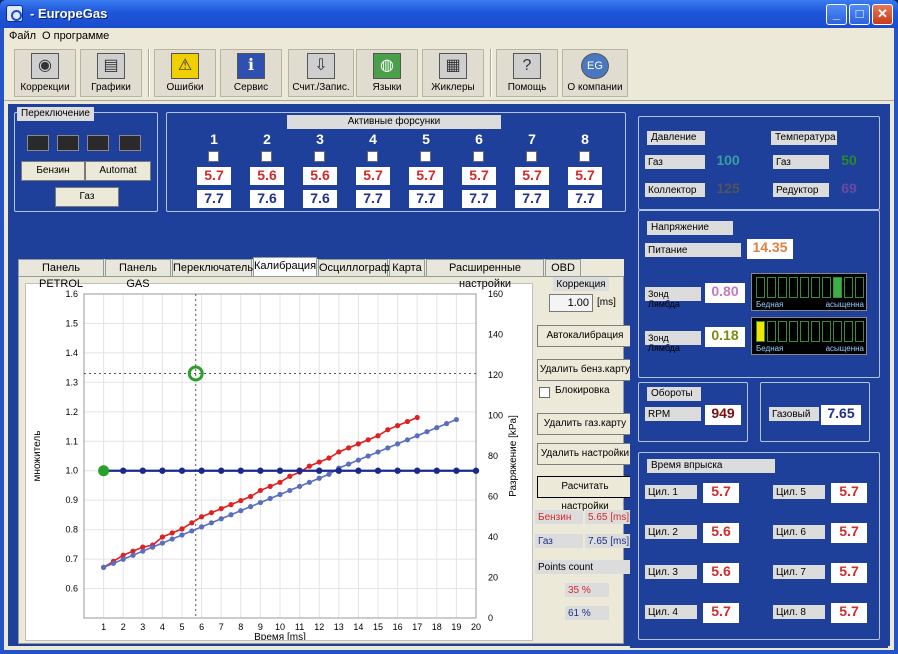 The height and width of the screenshot is (654, 898). What do you see at coordinates (585, 336) in the screenshot?
I see `autocalibration-button: Автокалибрация` at bounding box center [585, 336].